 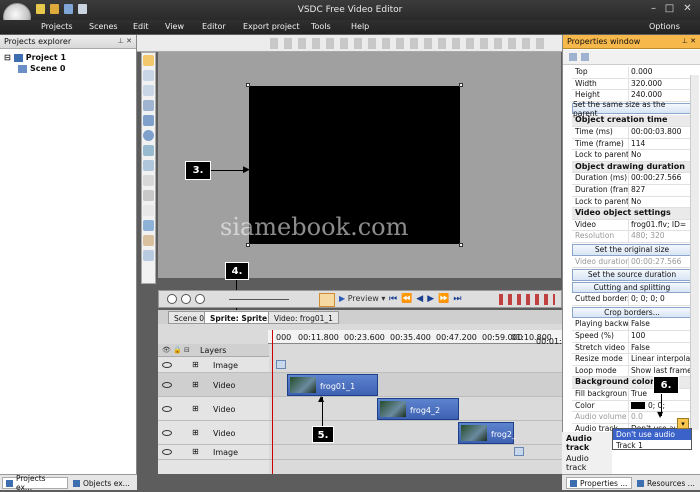 What do you see at coordinates (660, 190) in the screenshot?
I see `property-value: 827` at bounding box center [660, 190].